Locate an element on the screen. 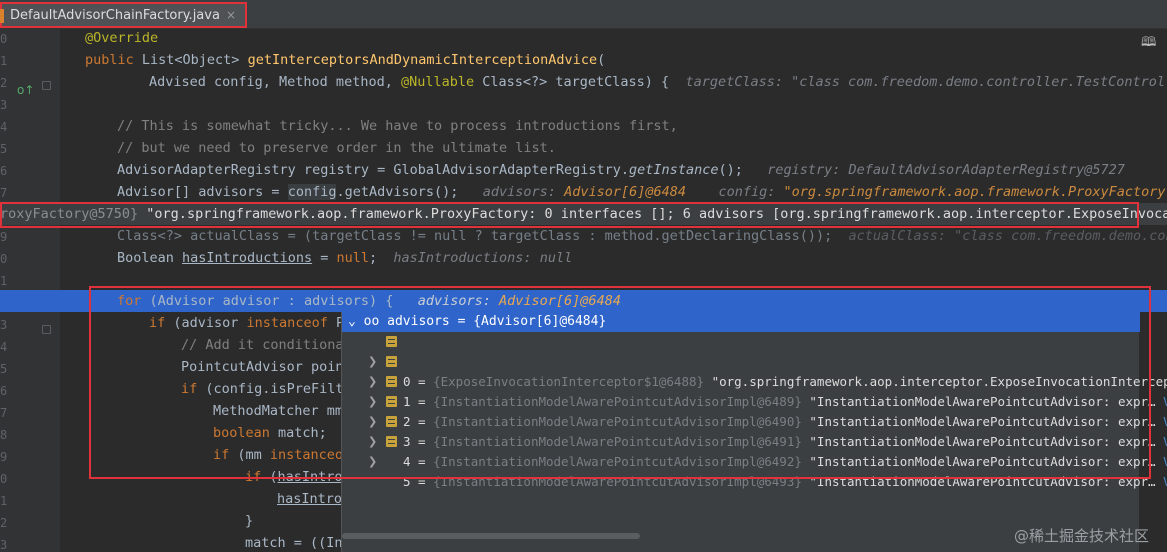 The height and width of the screenshot is (552, 1167). row-equals: = is located at coordinates (422, 461).